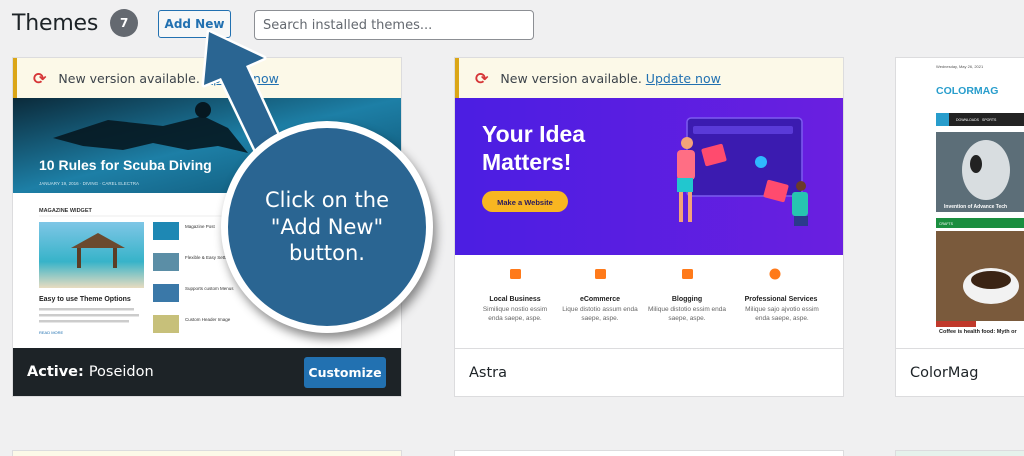 The image size is (1024, 456). Describe the element at coordinates (781, 299) in the screenshot. I see `svg-text: Professional Services` at that location.